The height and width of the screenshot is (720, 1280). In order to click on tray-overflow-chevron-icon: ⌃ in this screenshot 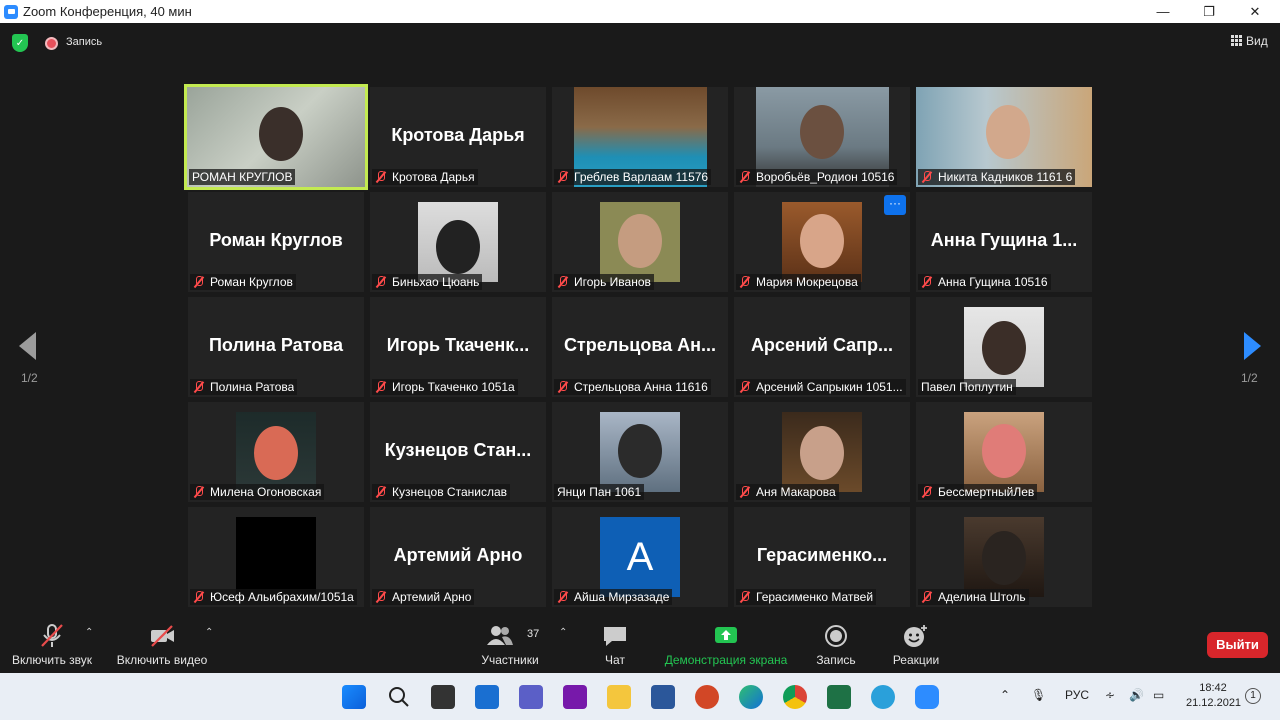, I will do `click(1005, 695)`.